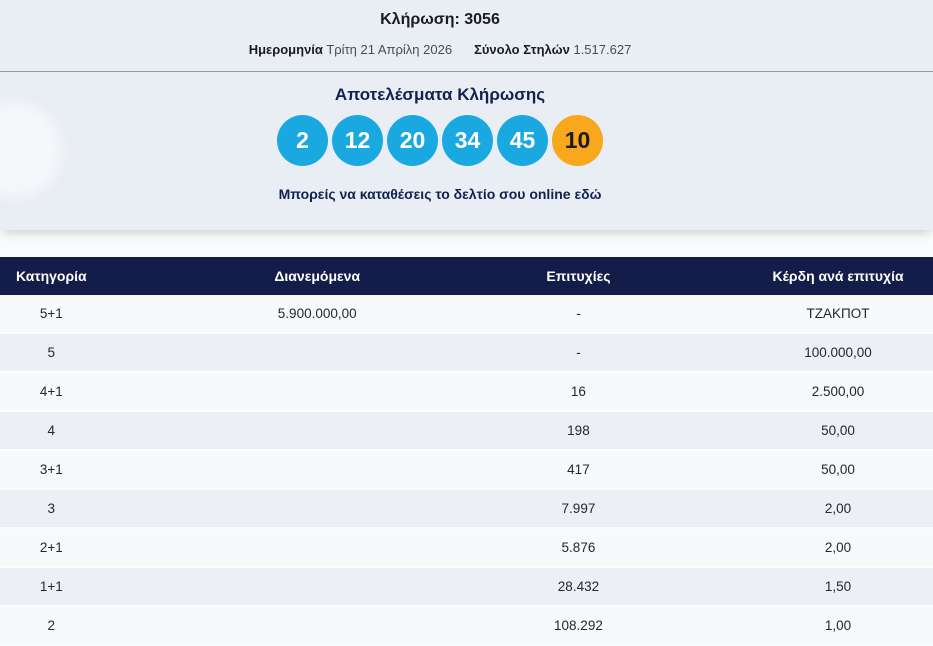  Describe the element at coordinates (779, 626) in the screenshot. I see `cell-prize: 1,00` at that location.